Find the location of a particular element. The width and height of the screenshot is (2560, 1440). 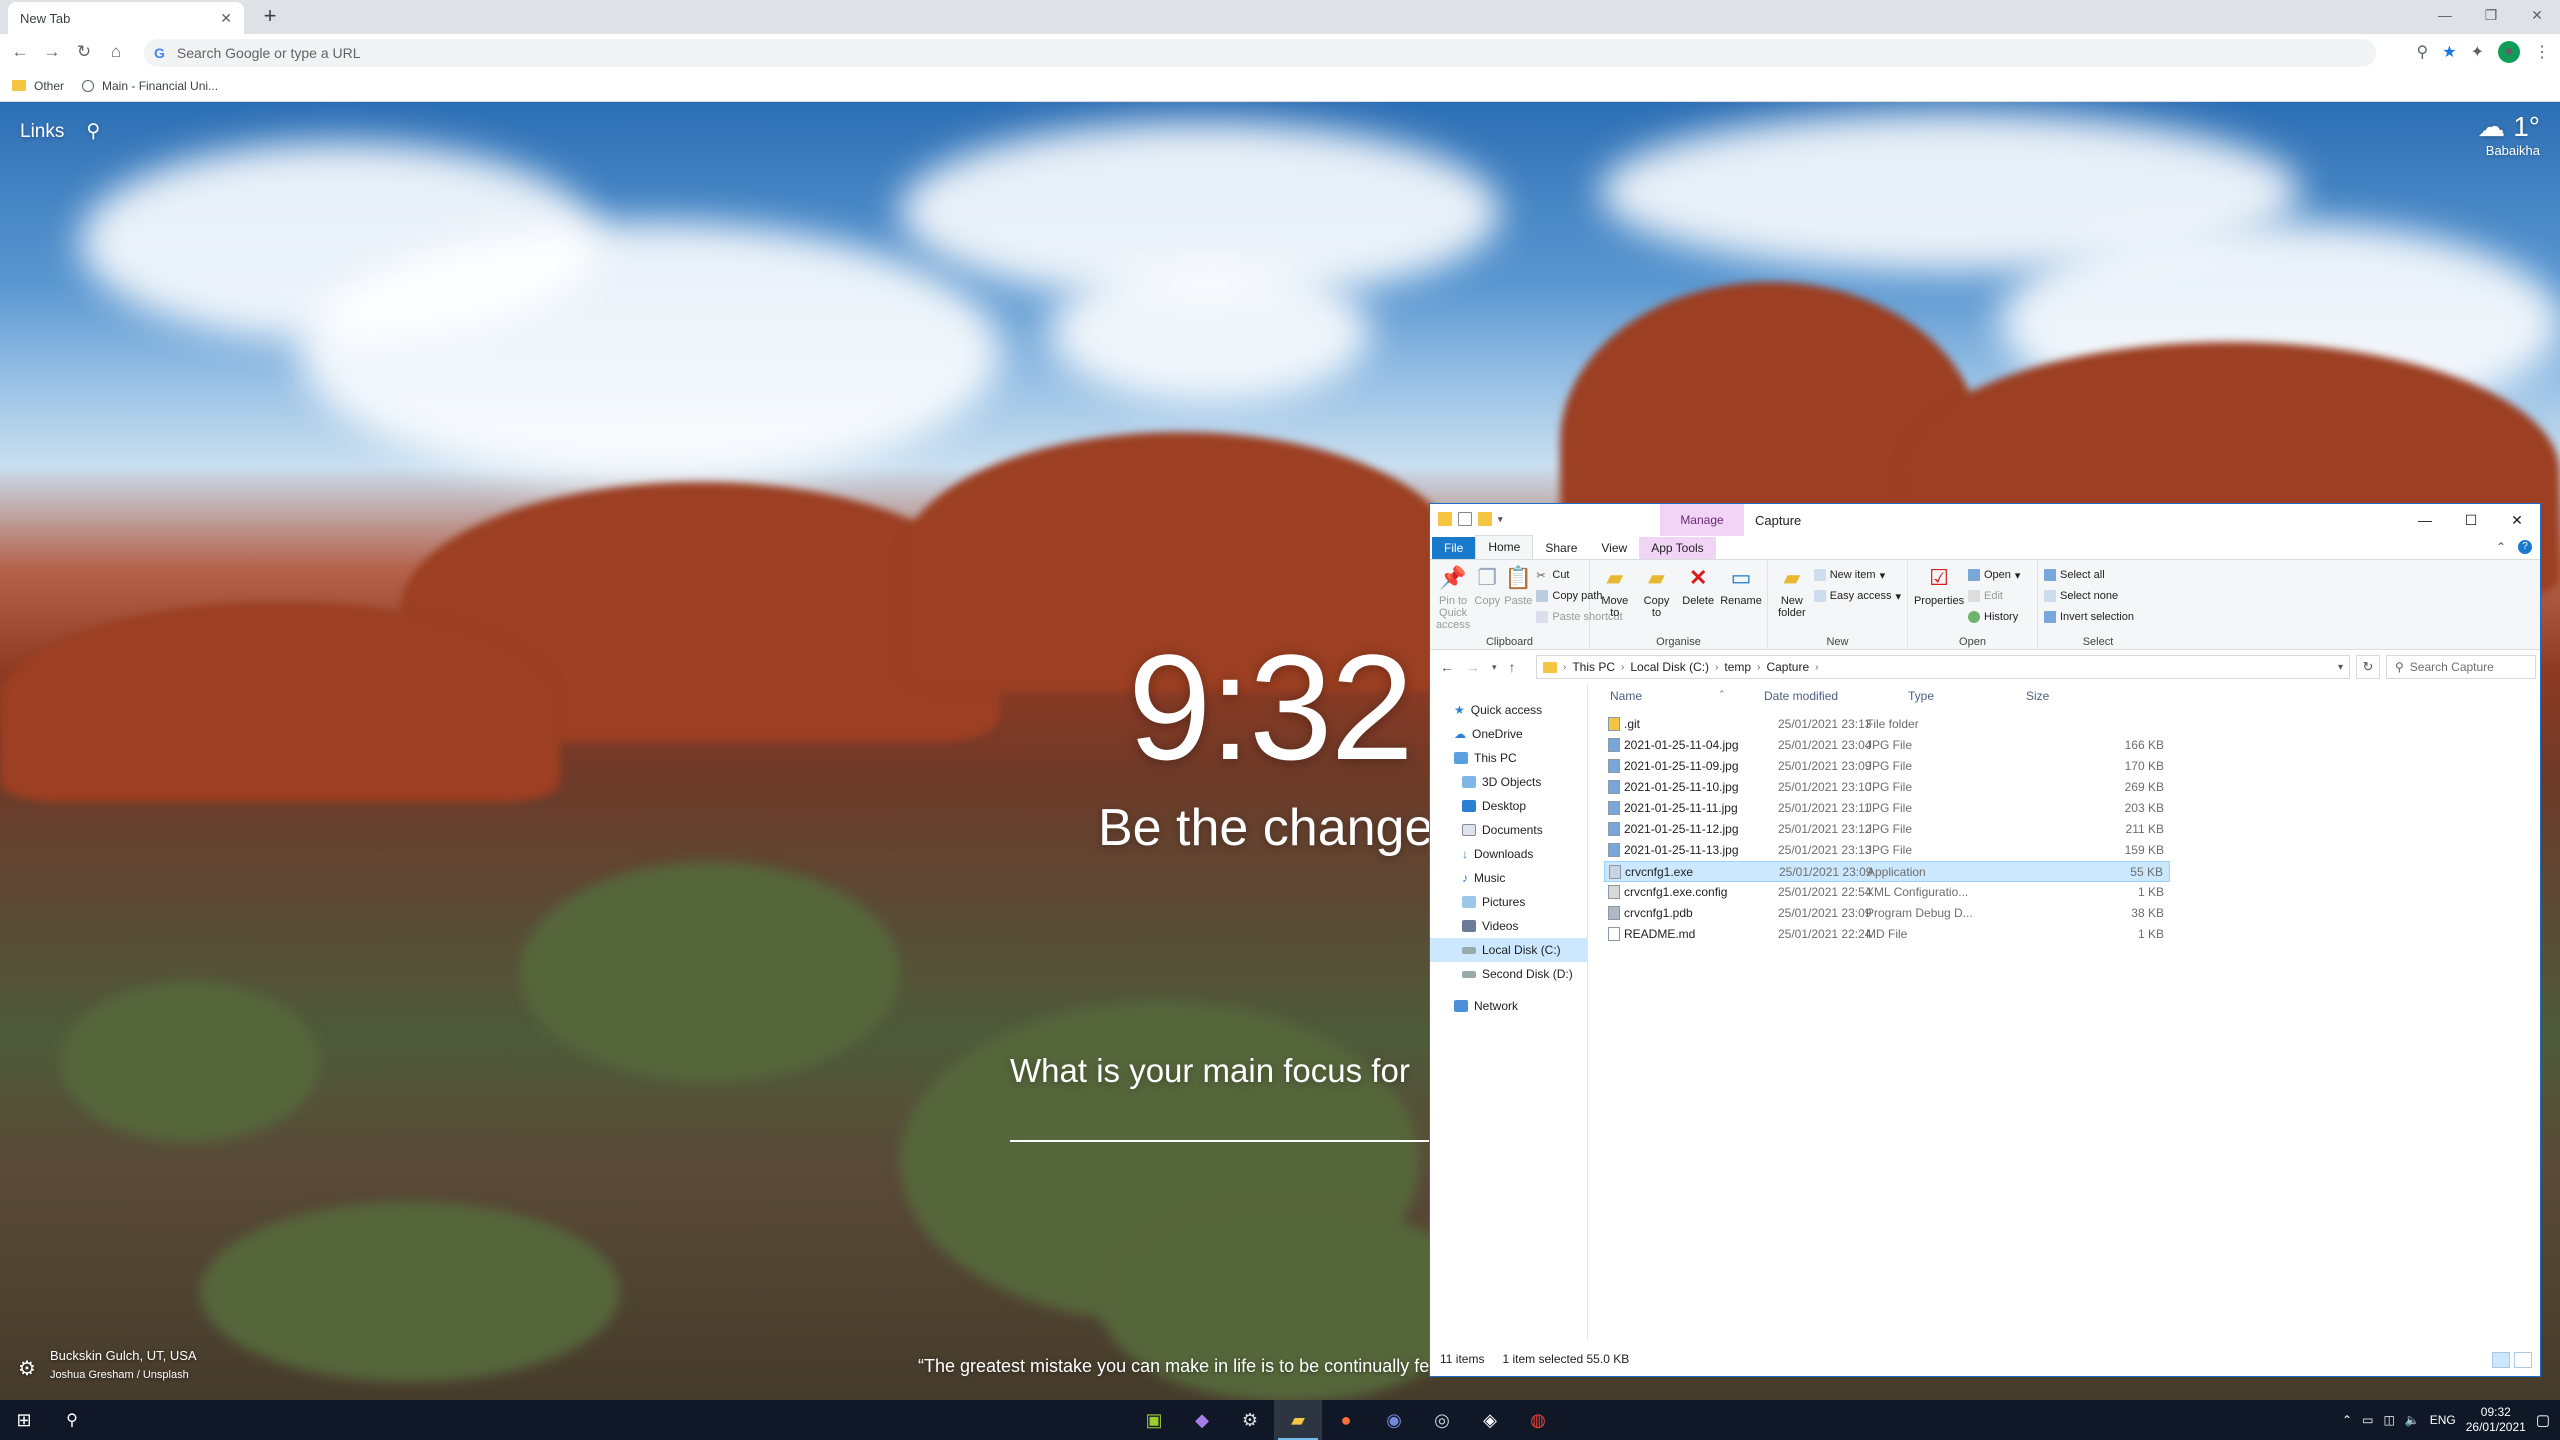

select-none-button: Select none is located at coordinates (2089, 596).